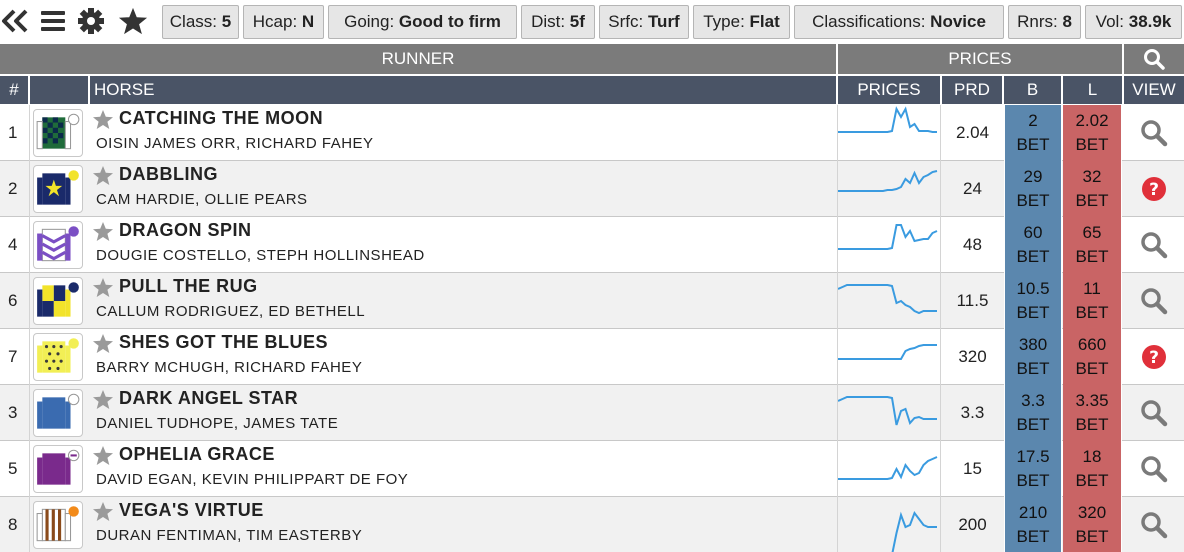 The image size is (1184, 552). What do you see at coordinates (1033, 301) in the screenshot?
I see `back-bet-button: 10.5 BET` at bounding box center [1033, 301].